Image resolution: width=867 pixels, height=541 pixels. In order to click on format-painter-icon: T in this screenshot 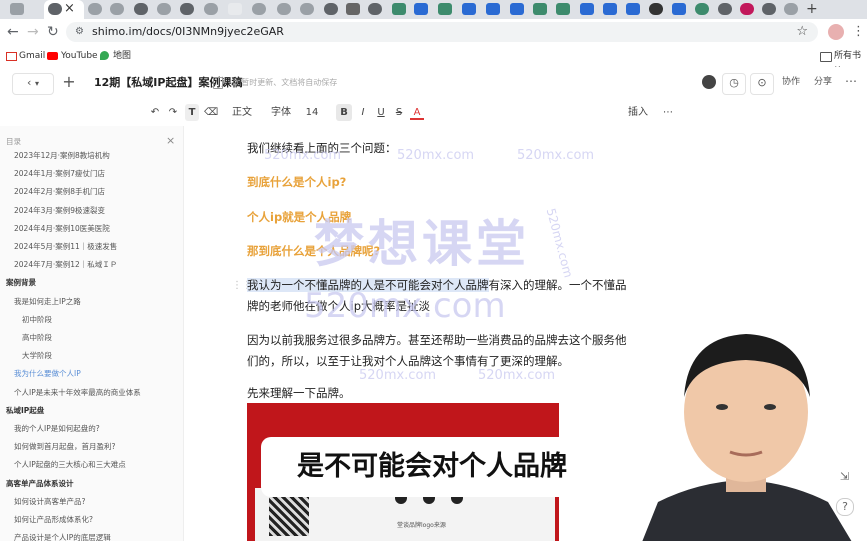, I will do `click(192, 112)`.